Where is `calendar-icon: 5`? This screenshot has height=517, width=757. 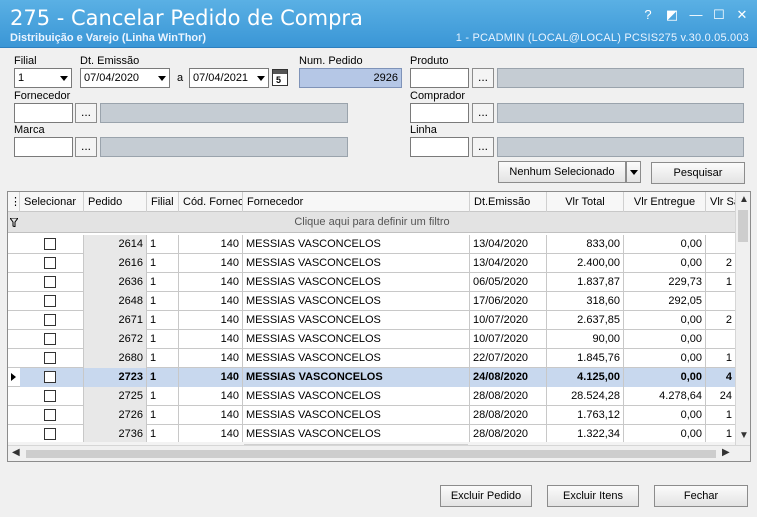 calendar-icon: 5 is located at coordinates (280, 77).